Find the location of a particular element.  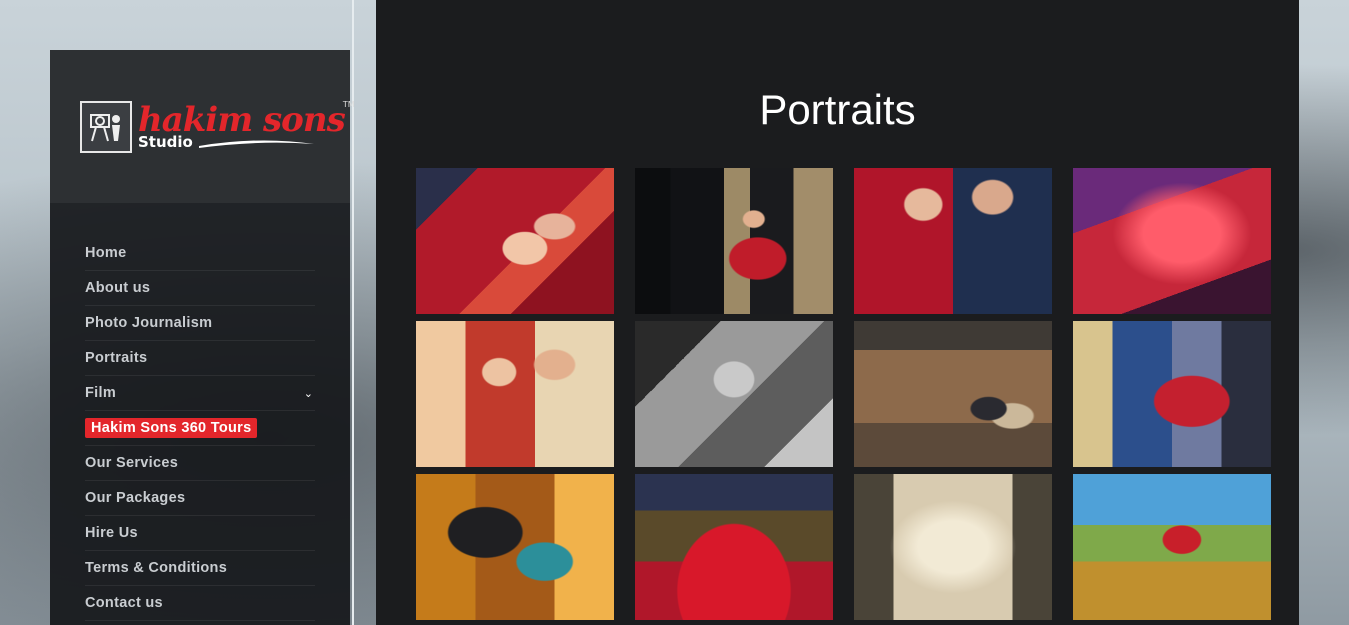

nav-item-label: Film is located at coordinates (101, 393).